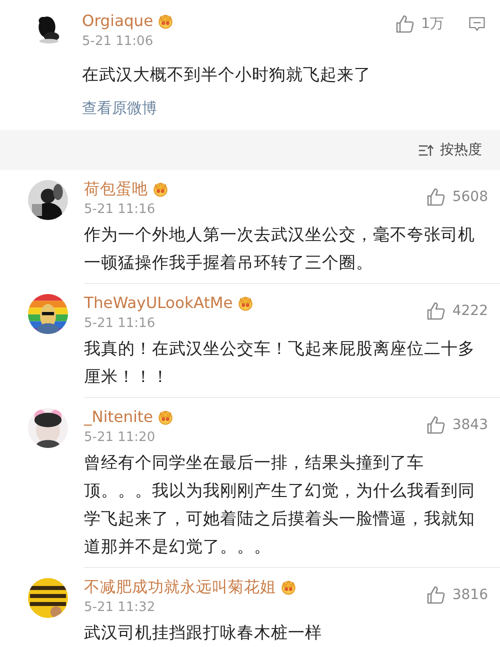 Image resolution: width=500 pixels, height=647 pixels. Describe the element at coordinates (118, 42) in the screenshot. I see `post-time: 5-21 11:06` at that location.